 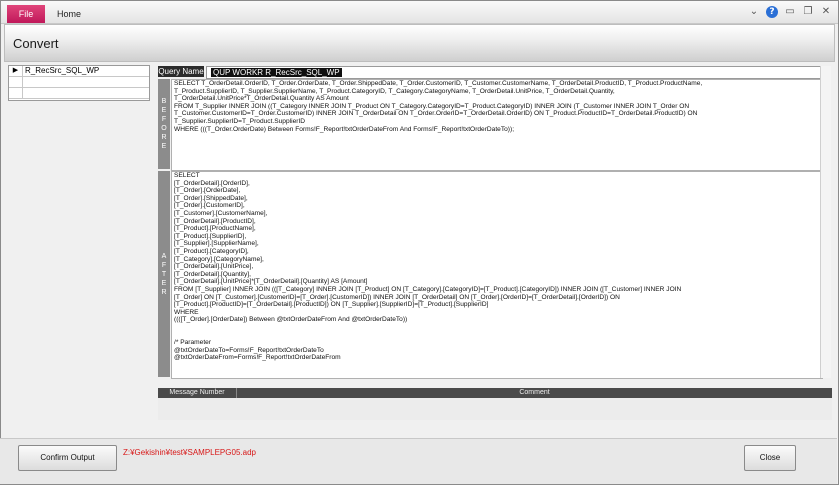 What do you see at coordinates (164, 101) in the screenshot?
I see `label-letter: B` at bounding box center [164, 101].